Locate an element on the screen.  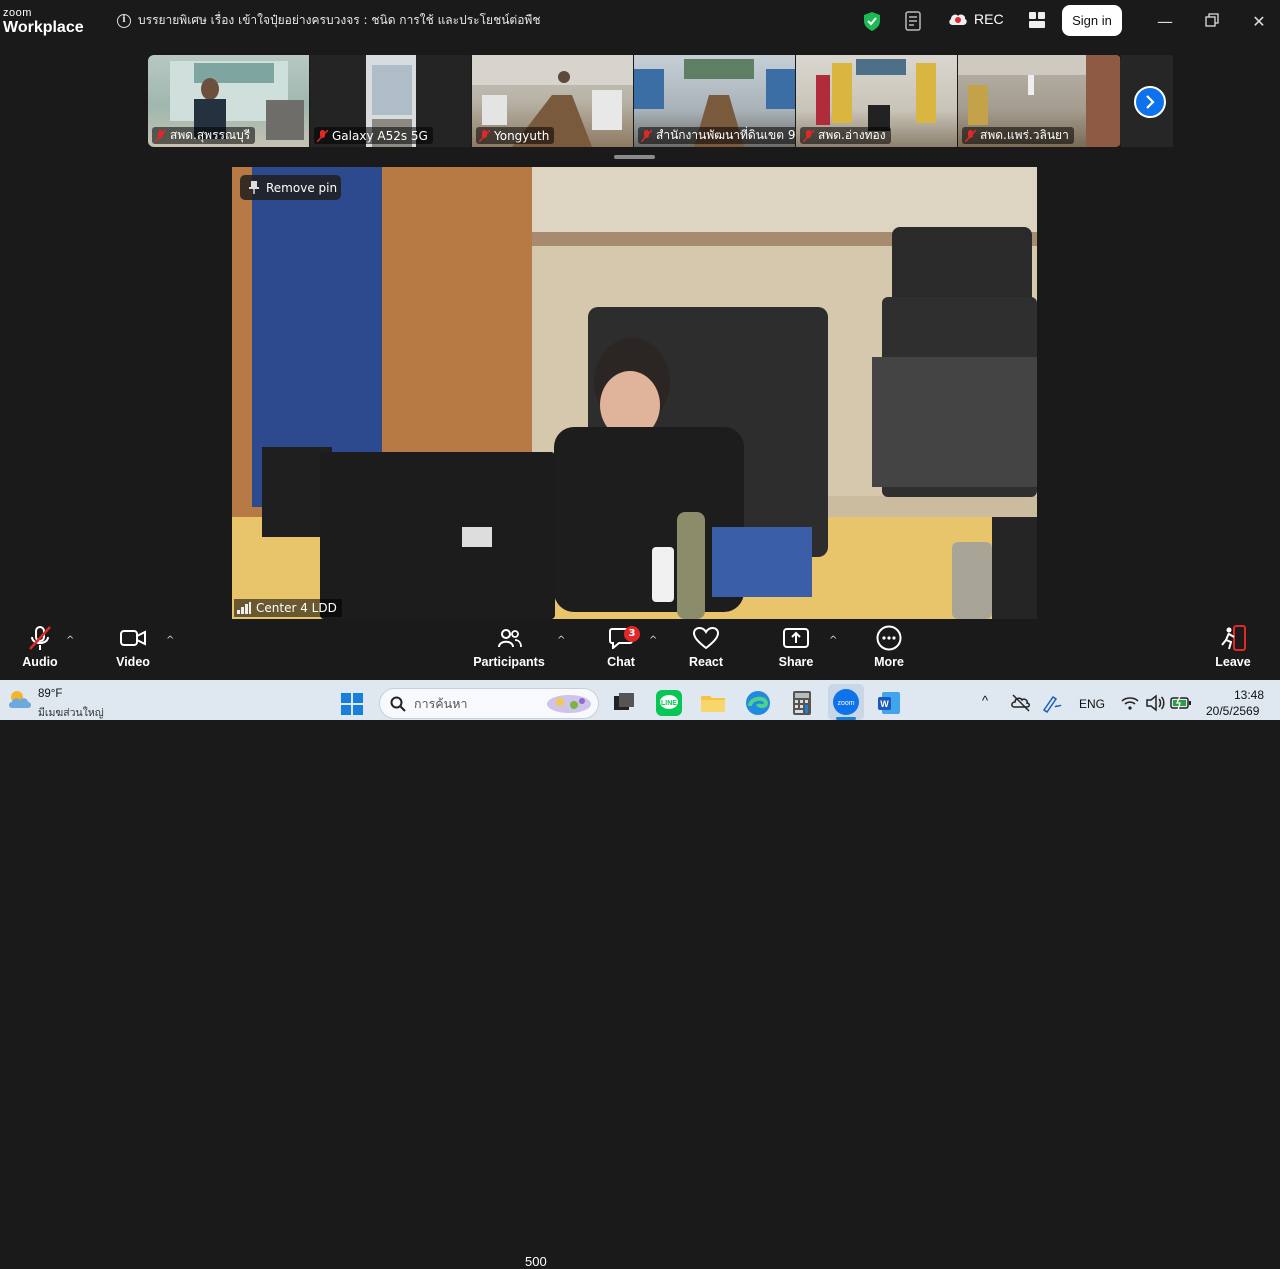
chat-unread-badge: 3 is located at coordinates (632, 634).